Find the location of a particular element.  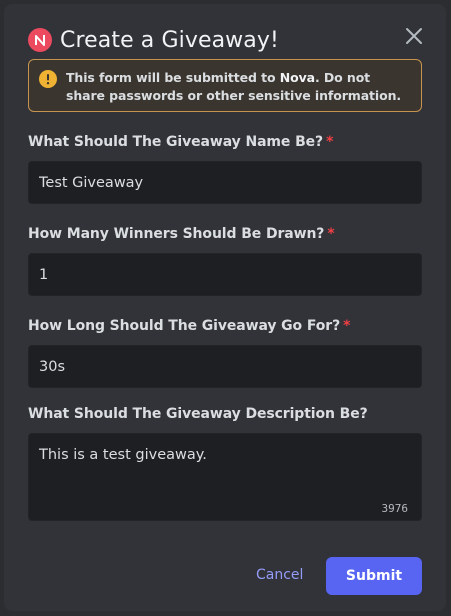

submit-button: Submit is located at coordinates (374, 576).